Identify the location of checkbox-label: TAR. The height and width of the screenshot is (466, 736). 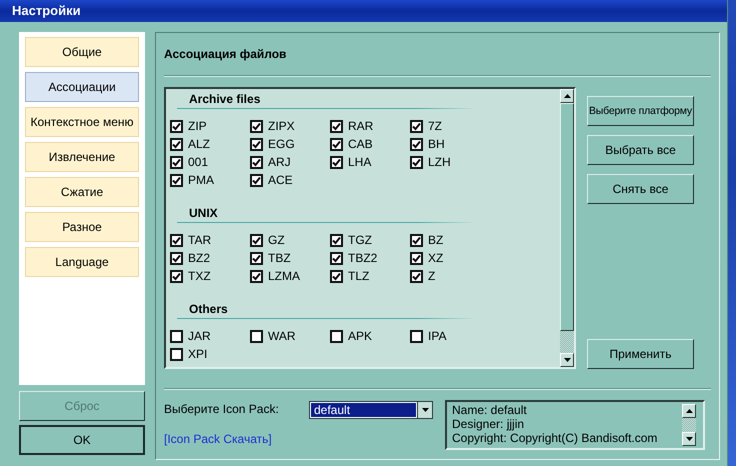
(200, 240).